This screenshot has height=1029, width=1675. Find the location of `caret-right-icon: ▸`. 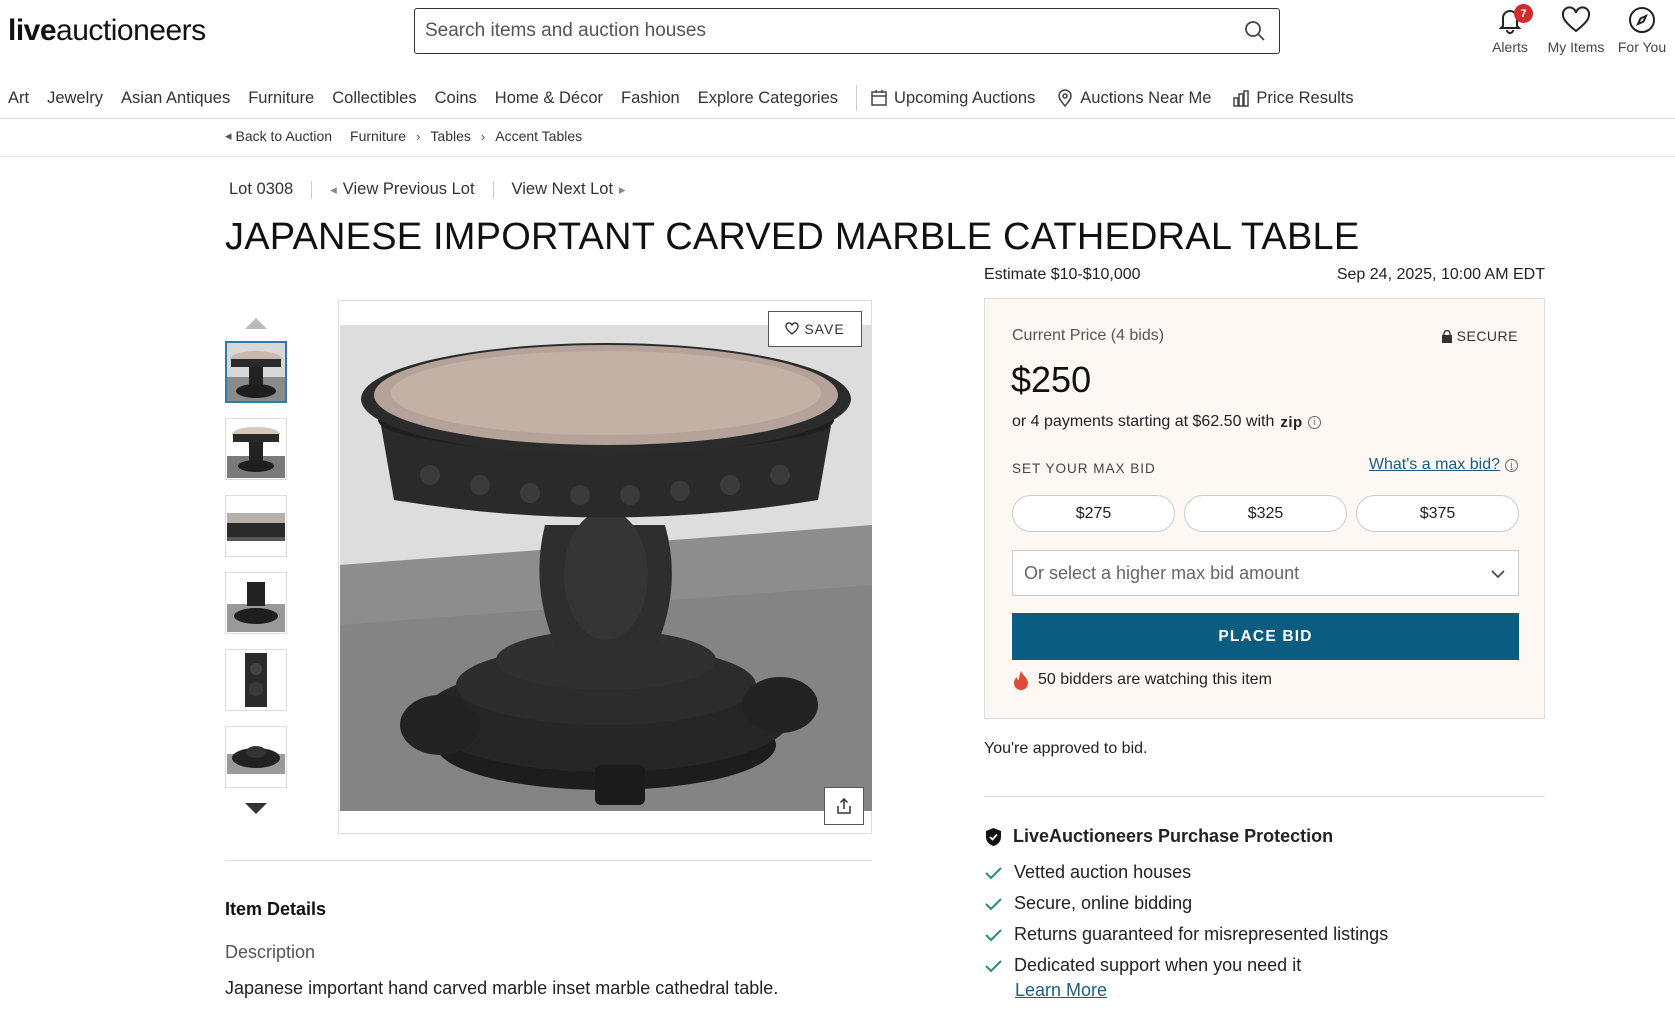

caret-right-icon: ▸ is located at coordinates (622, 189).